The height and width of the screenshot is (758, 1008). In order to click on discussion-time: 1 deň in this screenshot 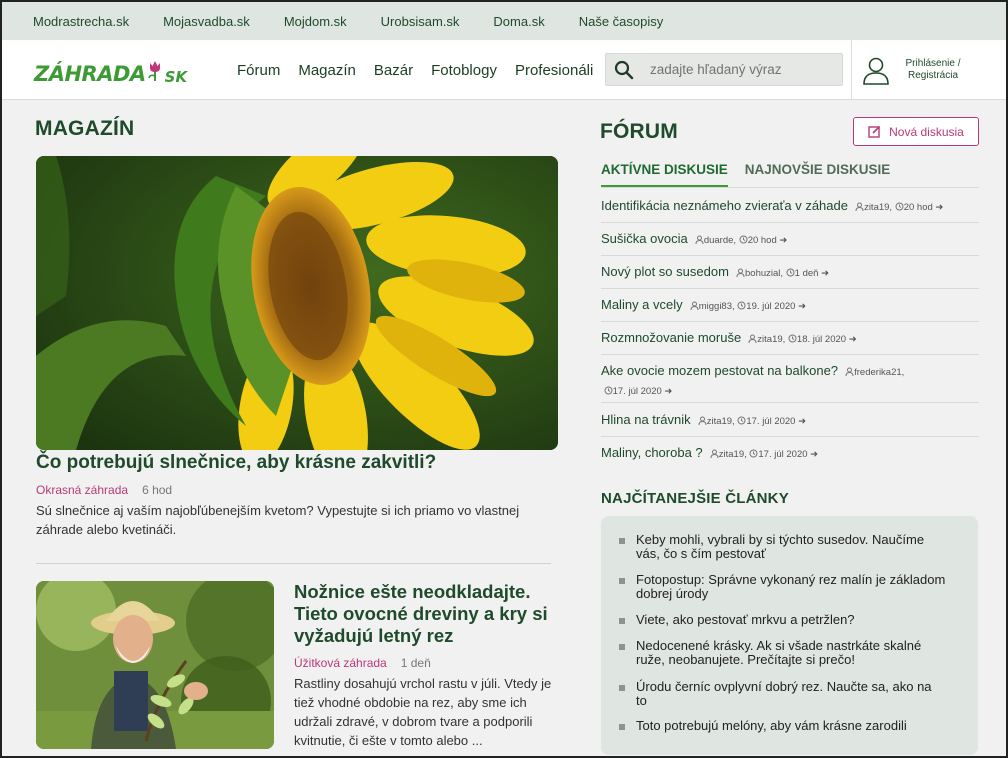, I will do `click(806, 273)`.